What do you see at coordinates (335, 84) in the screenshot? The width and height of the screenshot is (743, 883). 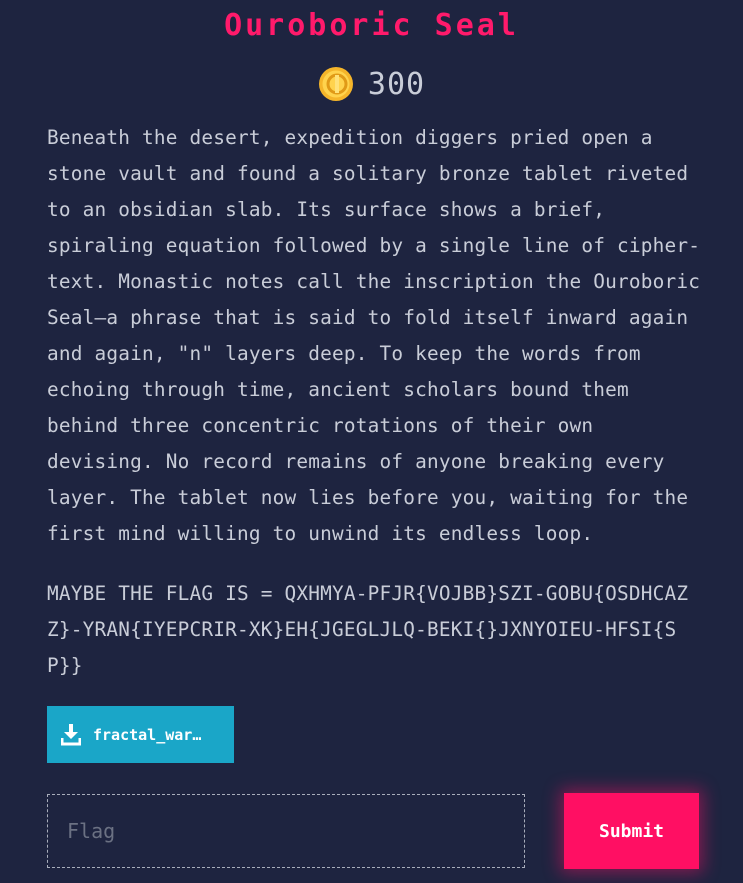 I see `coin-icon` at bounding box center [335, 84].